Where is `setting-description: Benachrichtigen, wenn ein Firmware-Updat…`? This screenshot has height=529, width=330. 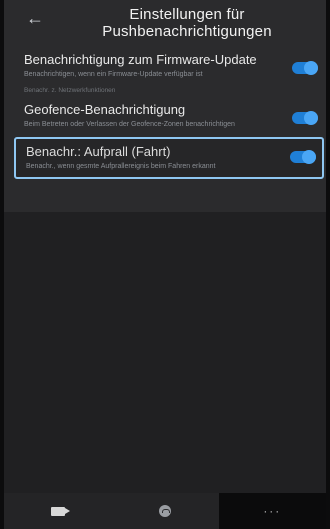
setting-description: Benachrichtigen, wenn ein Firmware-Updat… is located at coordinates (113, 74).